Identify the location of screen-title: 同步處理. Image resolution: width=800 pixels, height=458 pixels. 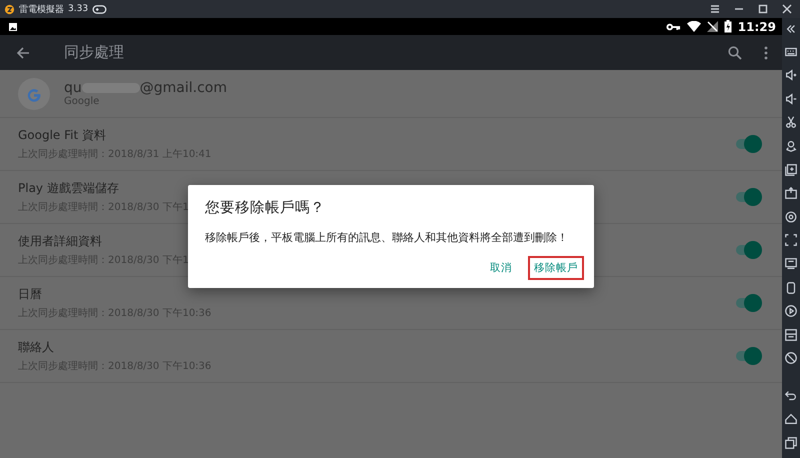
(94, 52).